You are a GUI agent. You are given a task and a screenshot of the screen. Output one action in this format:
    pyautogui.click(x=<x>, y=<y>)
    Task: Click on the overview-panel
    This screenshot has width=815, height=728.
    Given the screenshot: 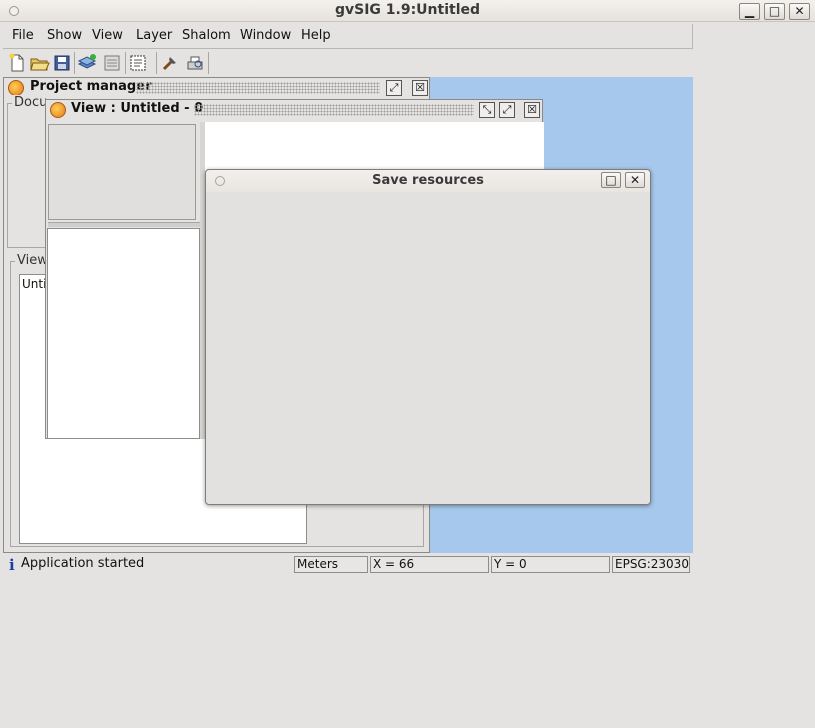 What is the action you would take?
    pyautogui.click(x=122, y=172)
    